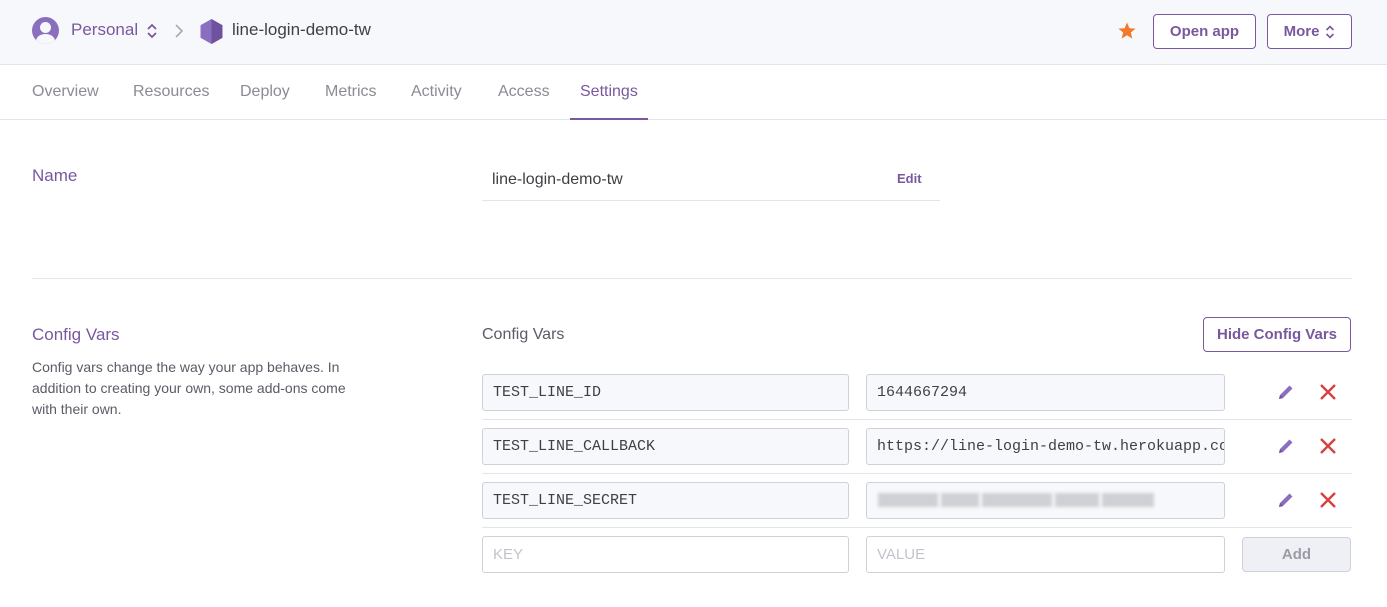  What do you see at coordinates (1330, 31) in the screenshot?
I see `chevron-updown-icon` at bounding box center [1330, 31].